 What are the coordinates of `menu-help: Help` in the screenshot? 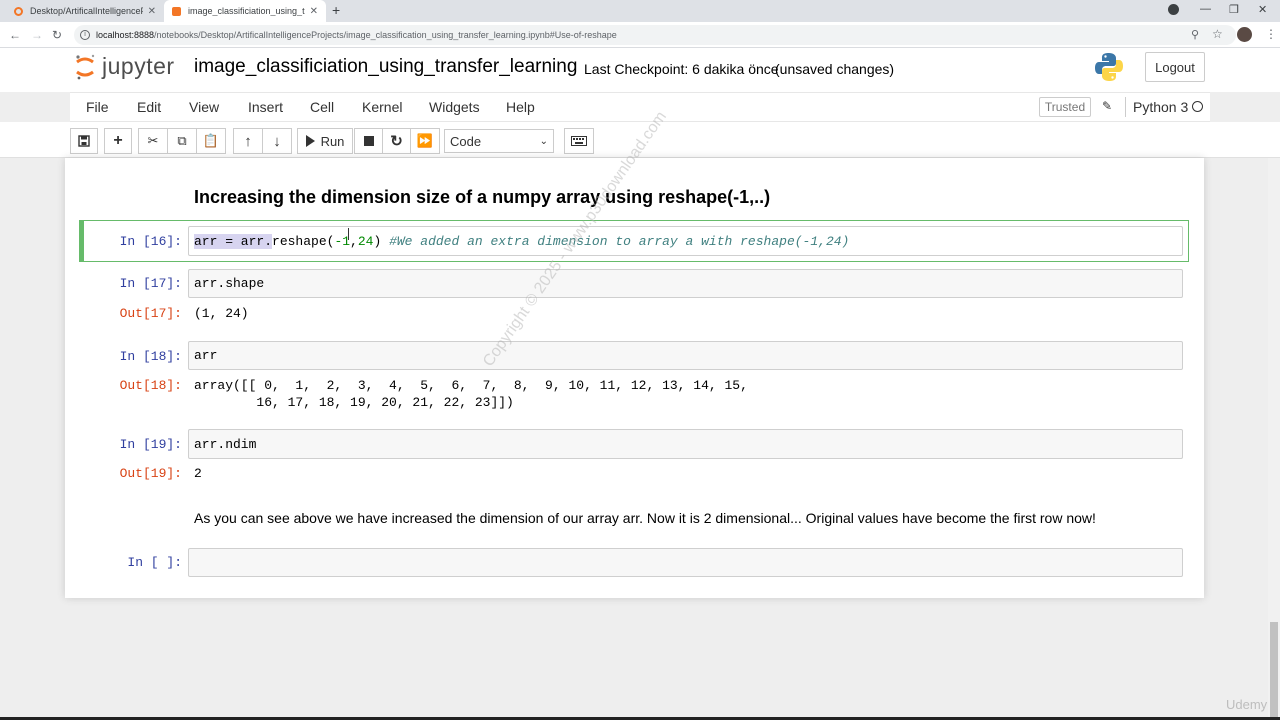 It's located at (520, 107).